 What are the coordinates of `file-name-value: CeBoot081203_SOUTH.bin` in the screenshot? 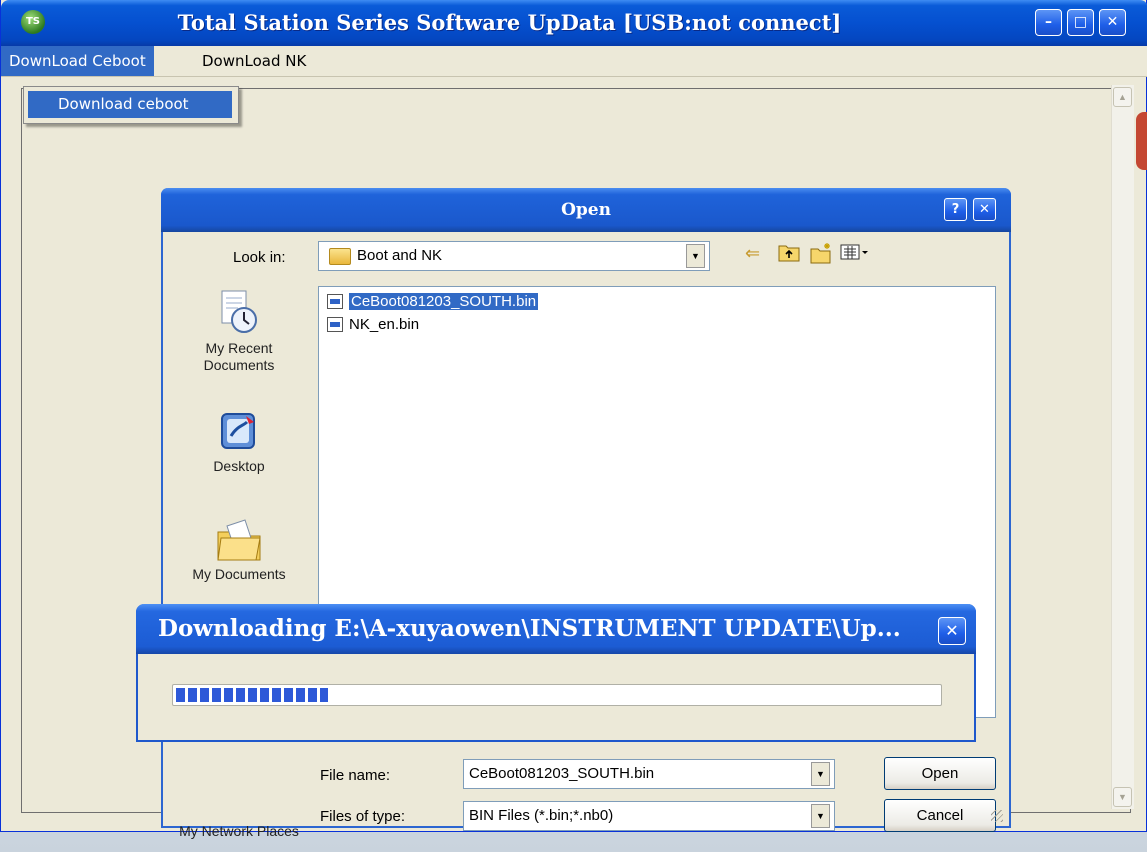 It's located at (562, 773).